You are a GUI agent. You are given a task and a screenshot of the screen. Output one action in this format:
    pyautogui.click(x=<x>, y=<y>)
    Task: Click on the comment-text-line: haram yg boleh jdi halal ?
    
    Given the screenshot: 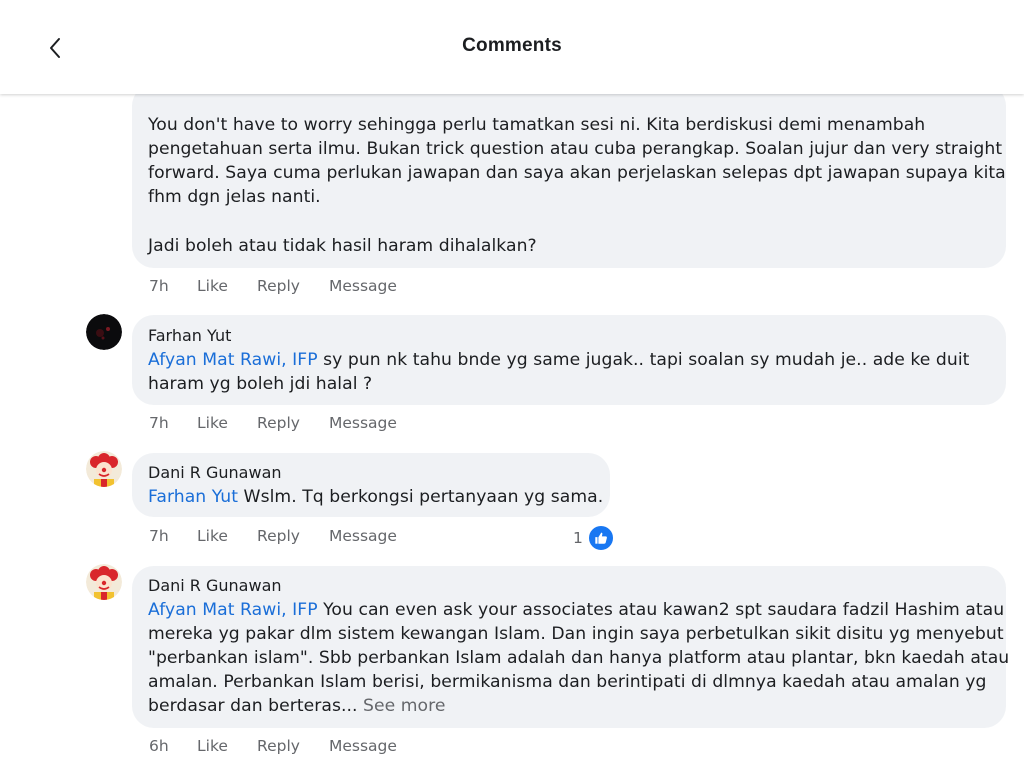 What is the action you would take?
    pyautogui.click(x=260, y=384)
    